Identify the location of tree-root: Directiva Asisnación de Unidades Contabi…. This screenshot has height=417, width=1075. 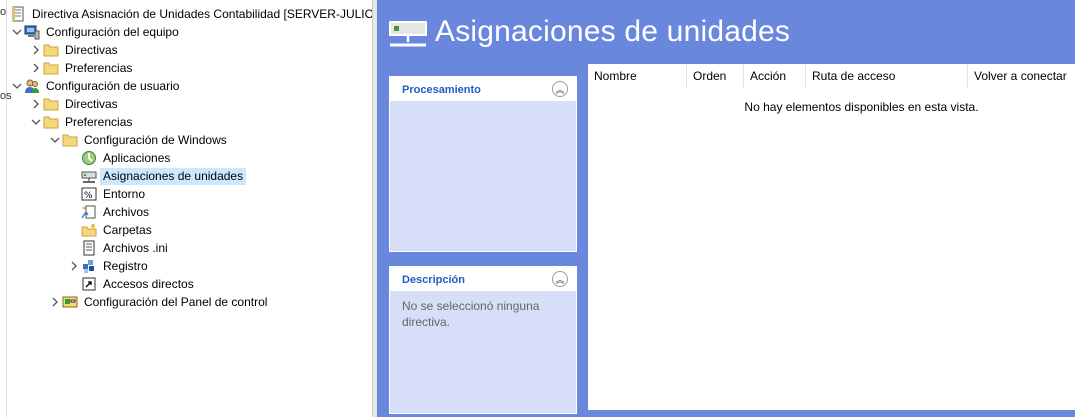
(199, 14).